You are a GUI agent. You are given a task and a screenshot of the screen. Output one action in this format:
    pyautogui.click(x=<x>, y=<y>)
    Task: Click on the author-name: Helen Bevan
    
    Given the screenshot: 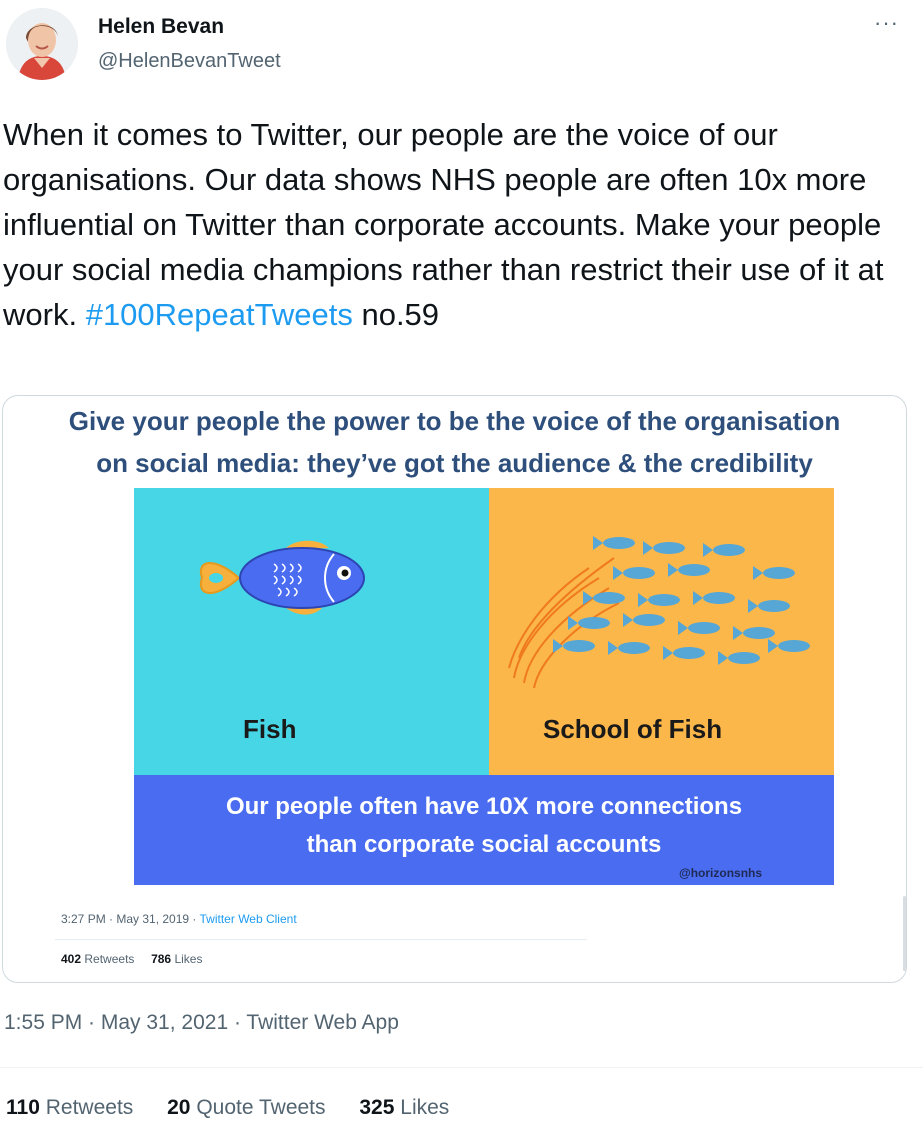 What is the action you would take?
    pyautogui.click(x=161, y=27)
    